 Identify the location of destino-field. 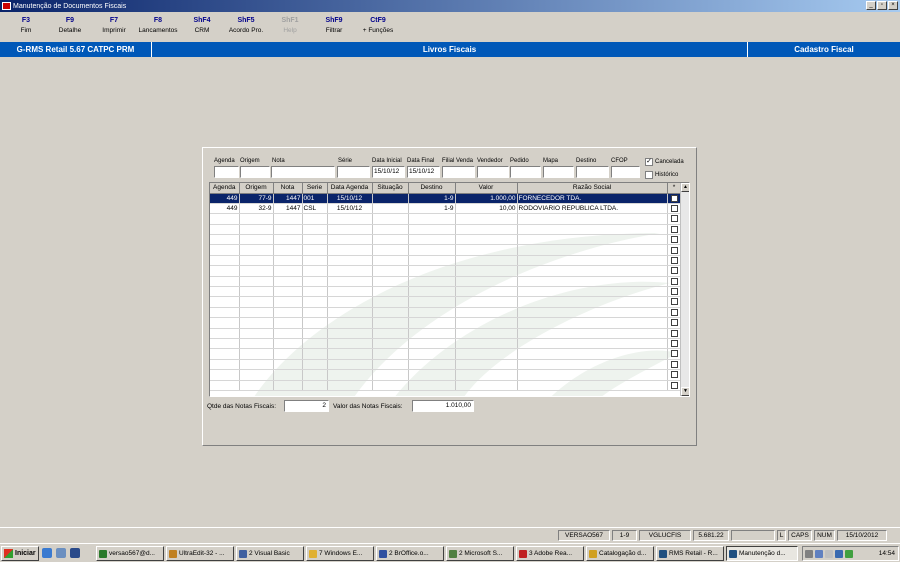
(592, 172).